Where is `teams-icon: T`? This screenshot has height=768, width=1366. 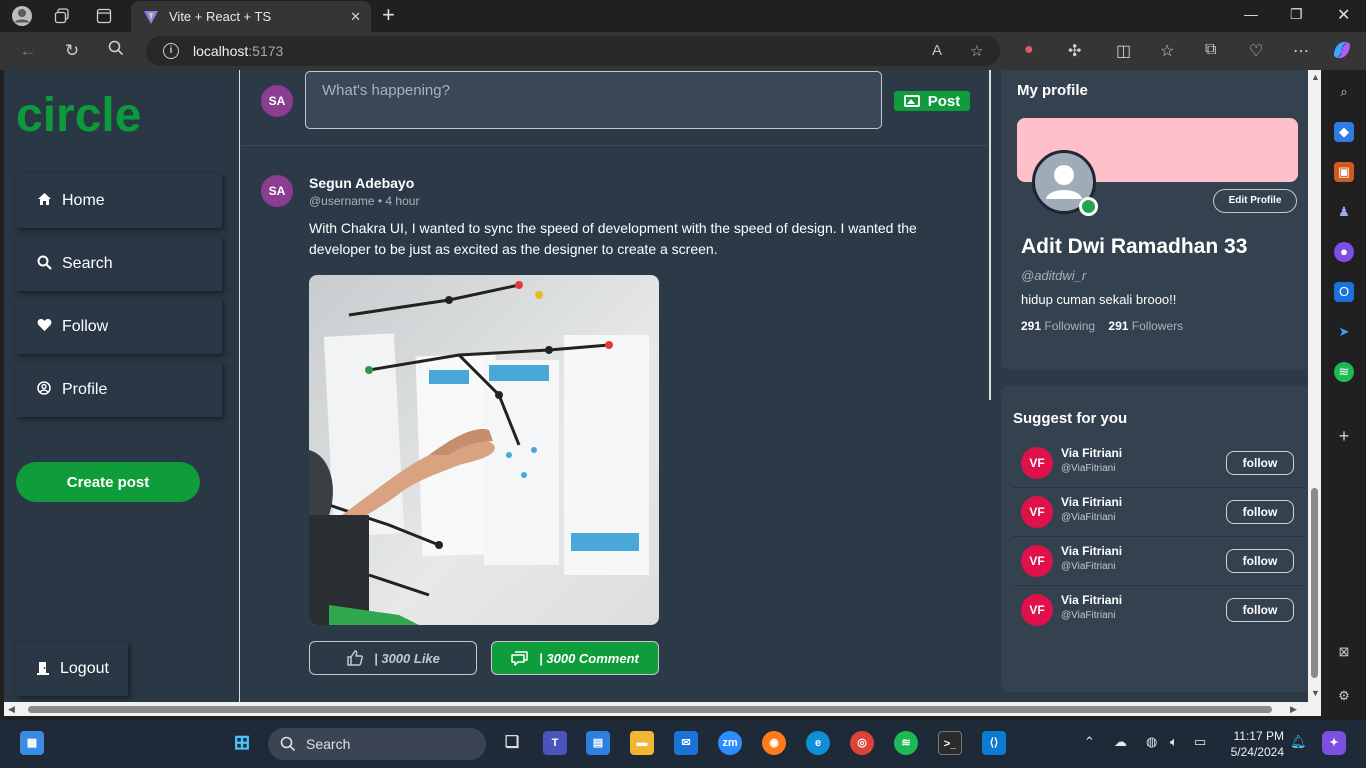
teams-icon: T is located at coordinates (555, 743).